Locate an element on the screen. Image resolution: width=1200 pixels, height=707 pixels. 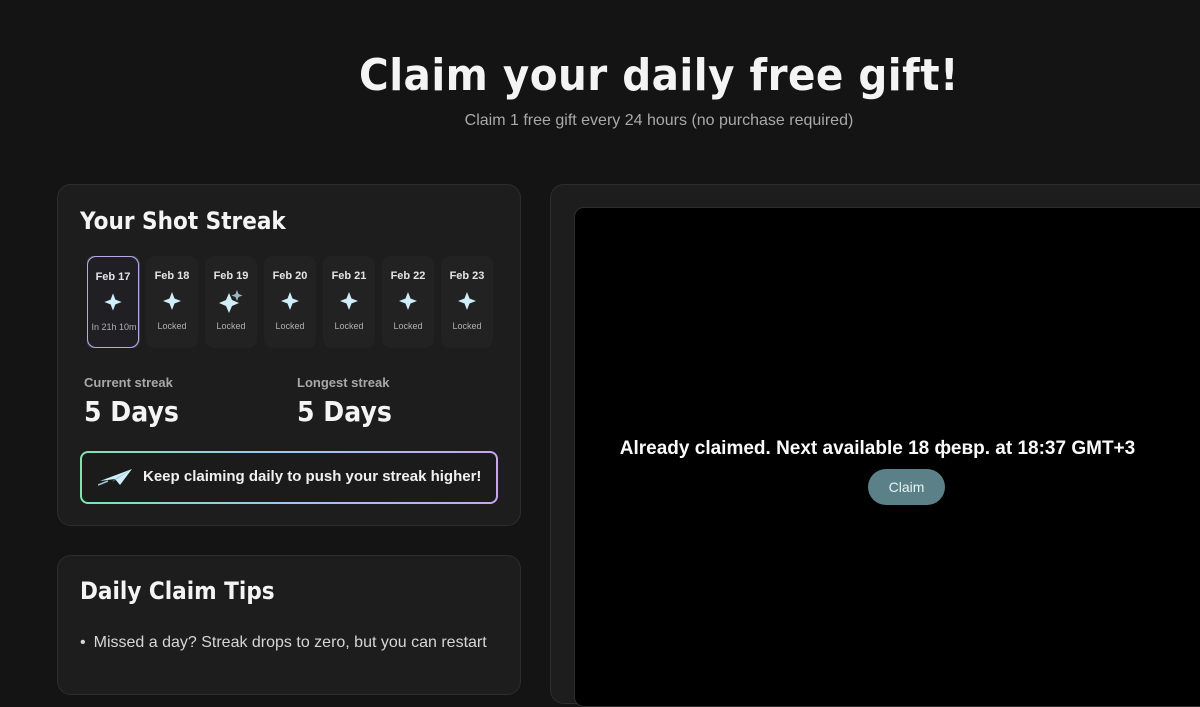
streak-day: Feb 17 In 21h 10m is located at coordinates (113, 302).